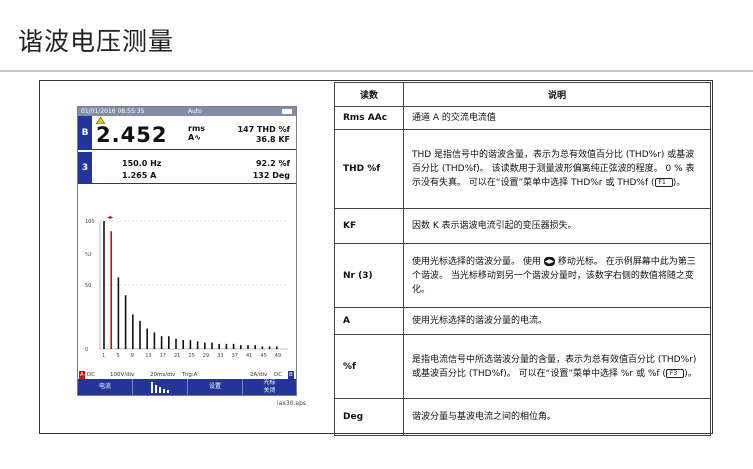 This screenshot has width=753, height=469. Describe the element at coordinates (148, 356) in the screenshot. I see `x-tick-label: 13` at that location.